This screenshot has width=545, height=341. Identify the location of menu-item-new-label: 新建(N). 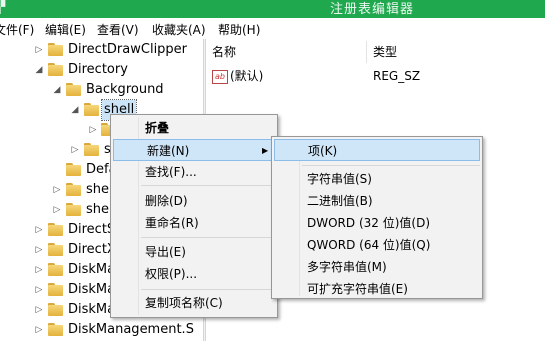
(168, 151).